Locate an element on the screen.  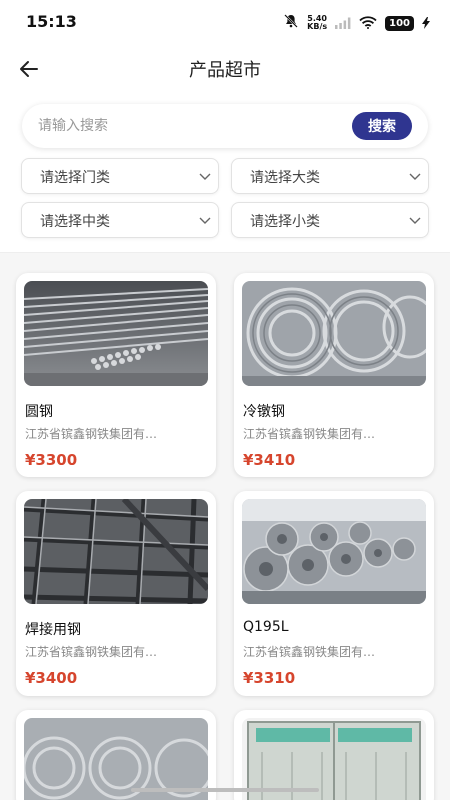
search-button: 搜索 is located at coordinates (382, 126).